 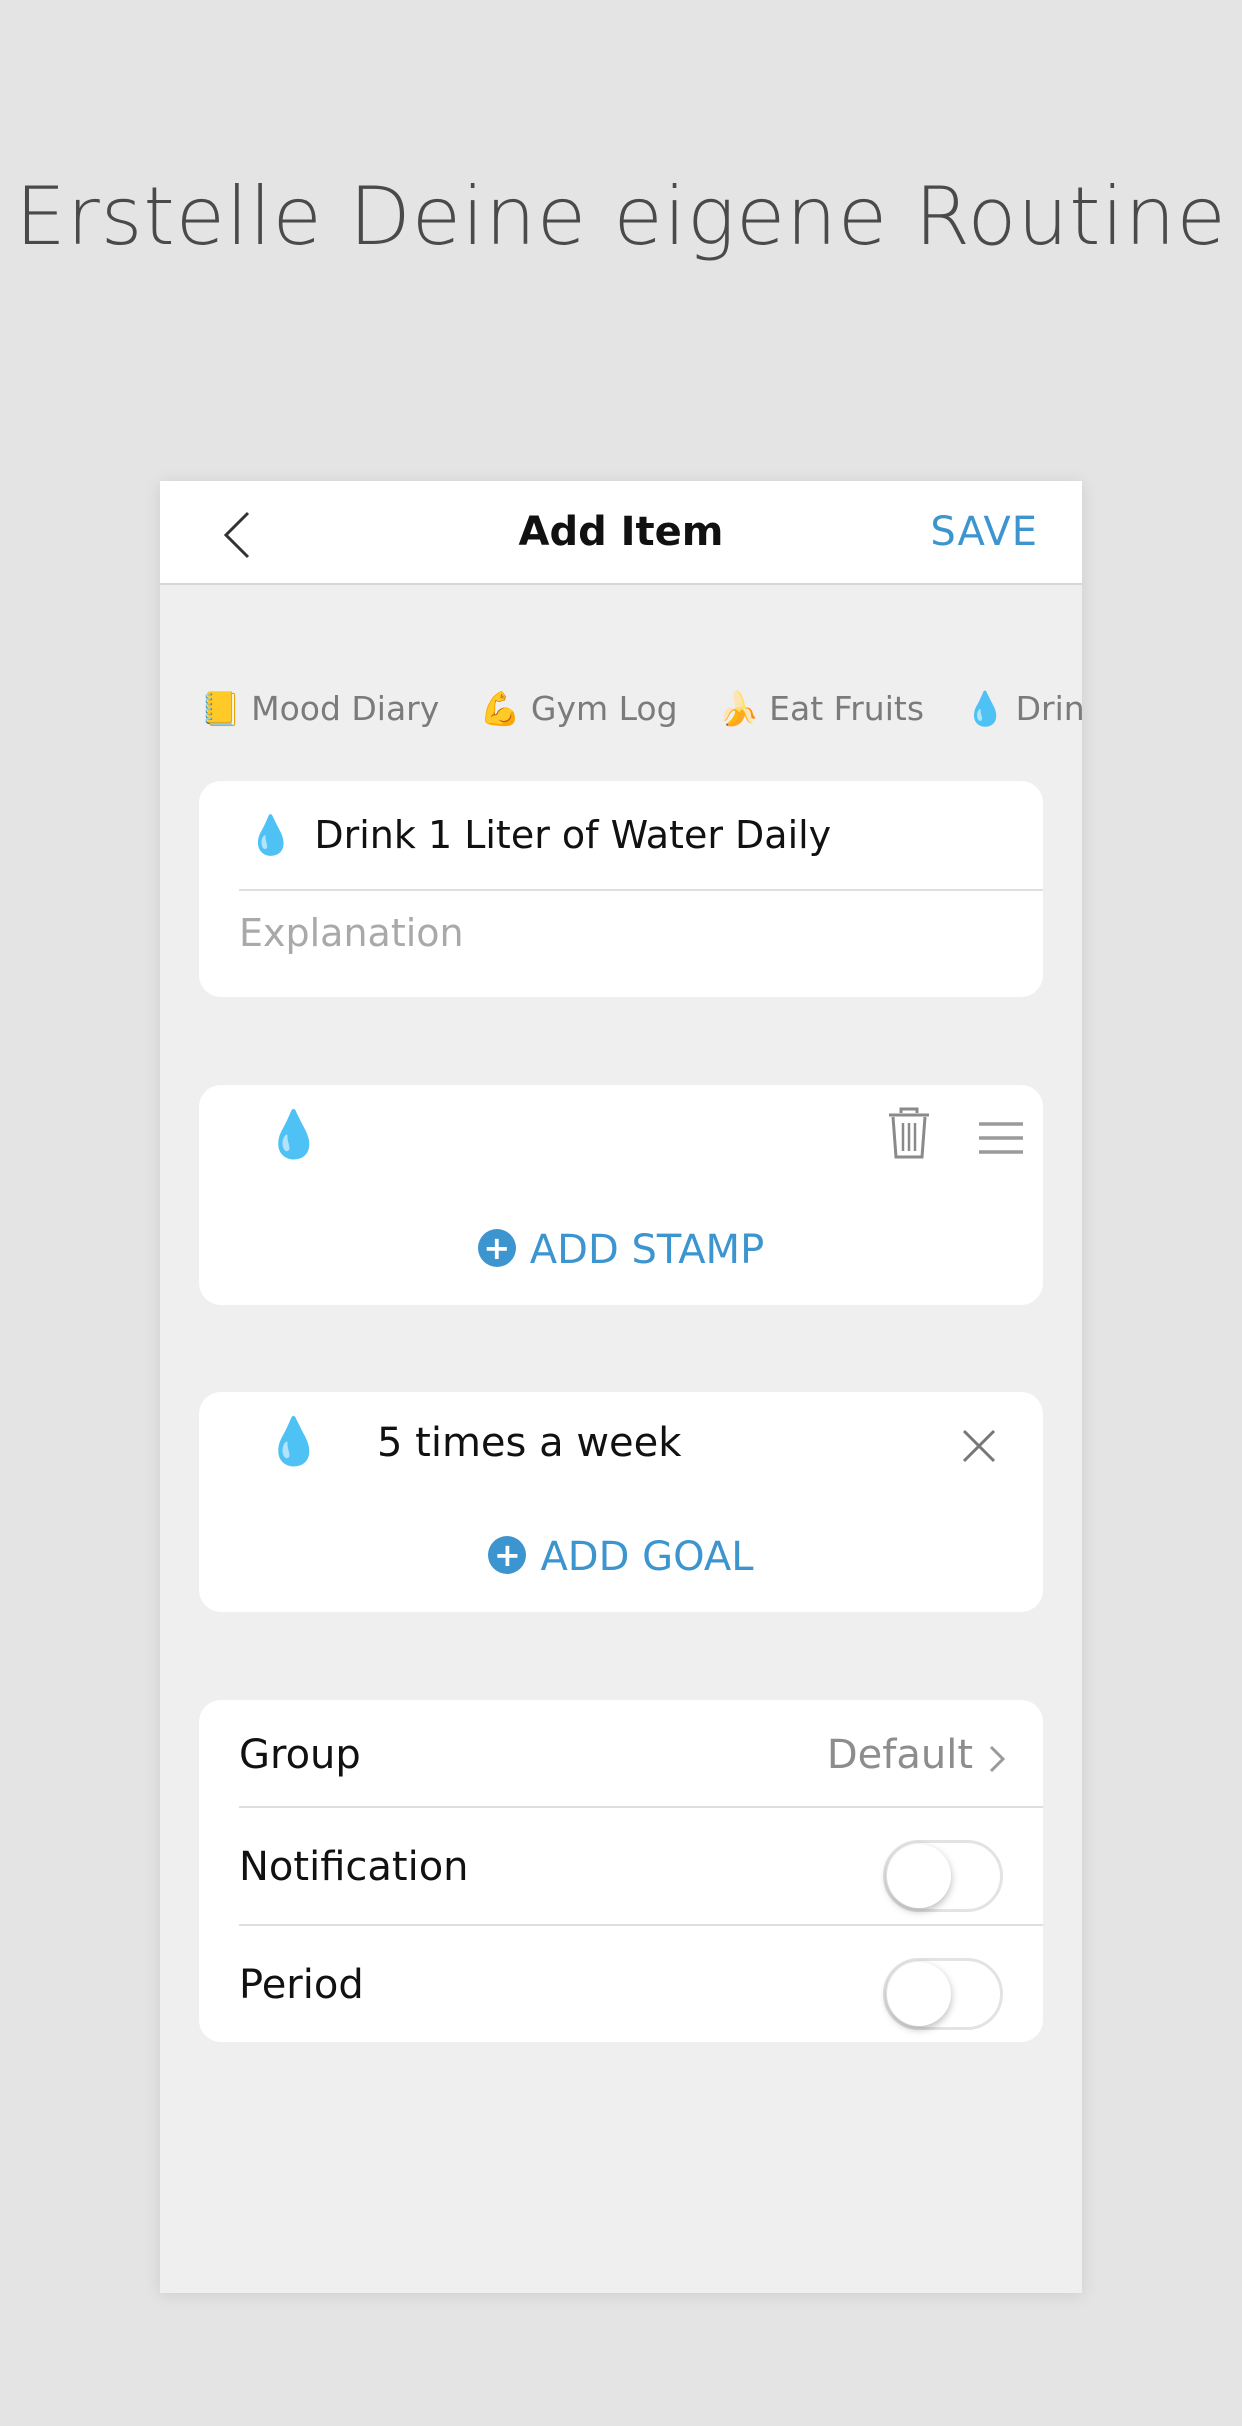 What do you see at coordinates (221, 708) in the screenshot?
I see `notebook-icon: 📒` at bounding box center [221, 708].